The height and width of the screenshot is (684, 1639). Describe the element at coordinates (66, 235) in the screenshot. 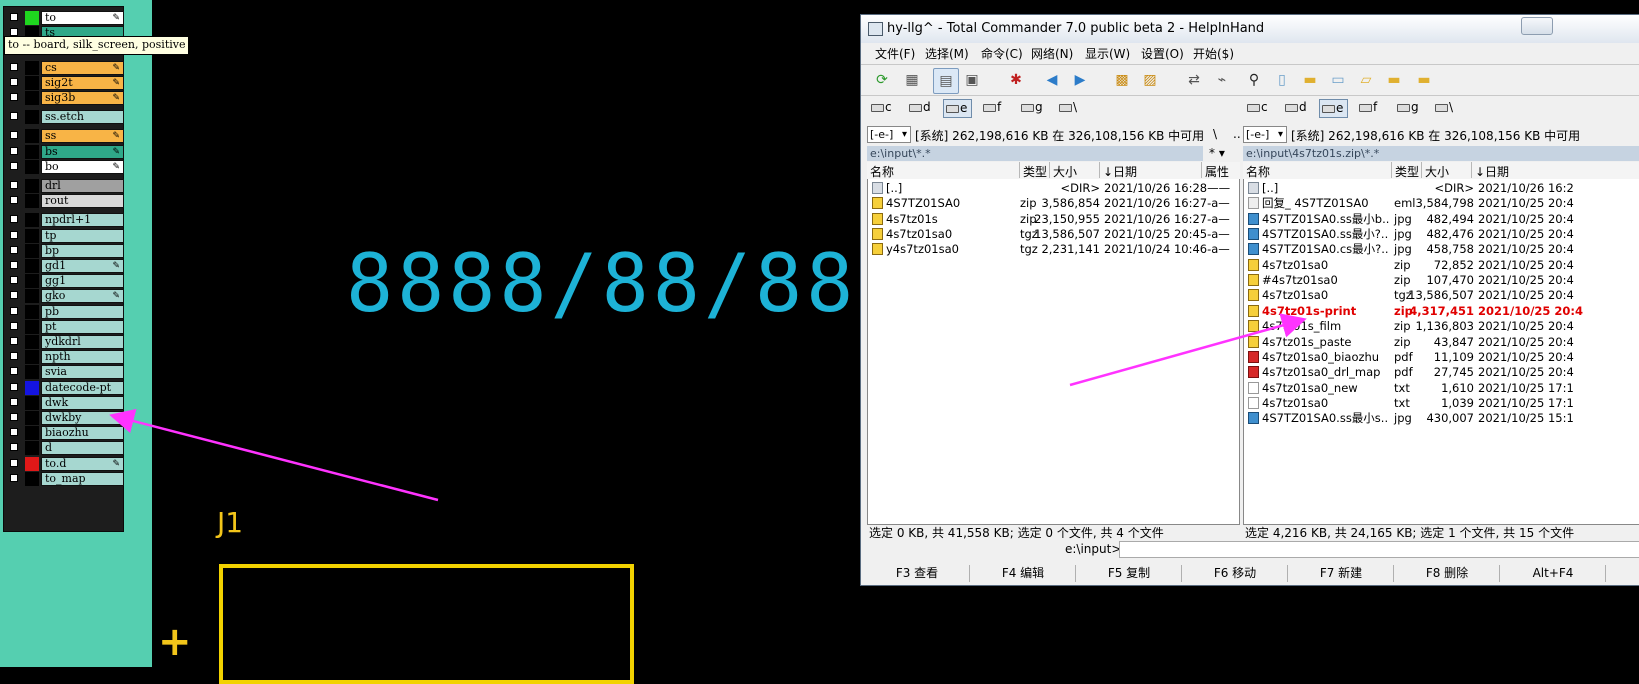

I see `layer-row-tp: tp` at that location.